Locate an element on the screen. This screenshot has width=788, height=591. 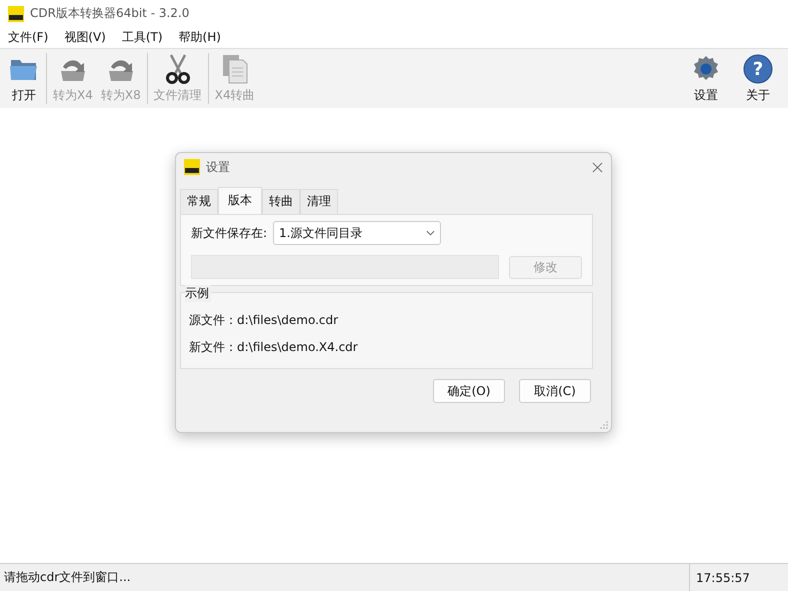
save-location-dropdown: 1.源文件同目录 is located at coordinates (357, 233).